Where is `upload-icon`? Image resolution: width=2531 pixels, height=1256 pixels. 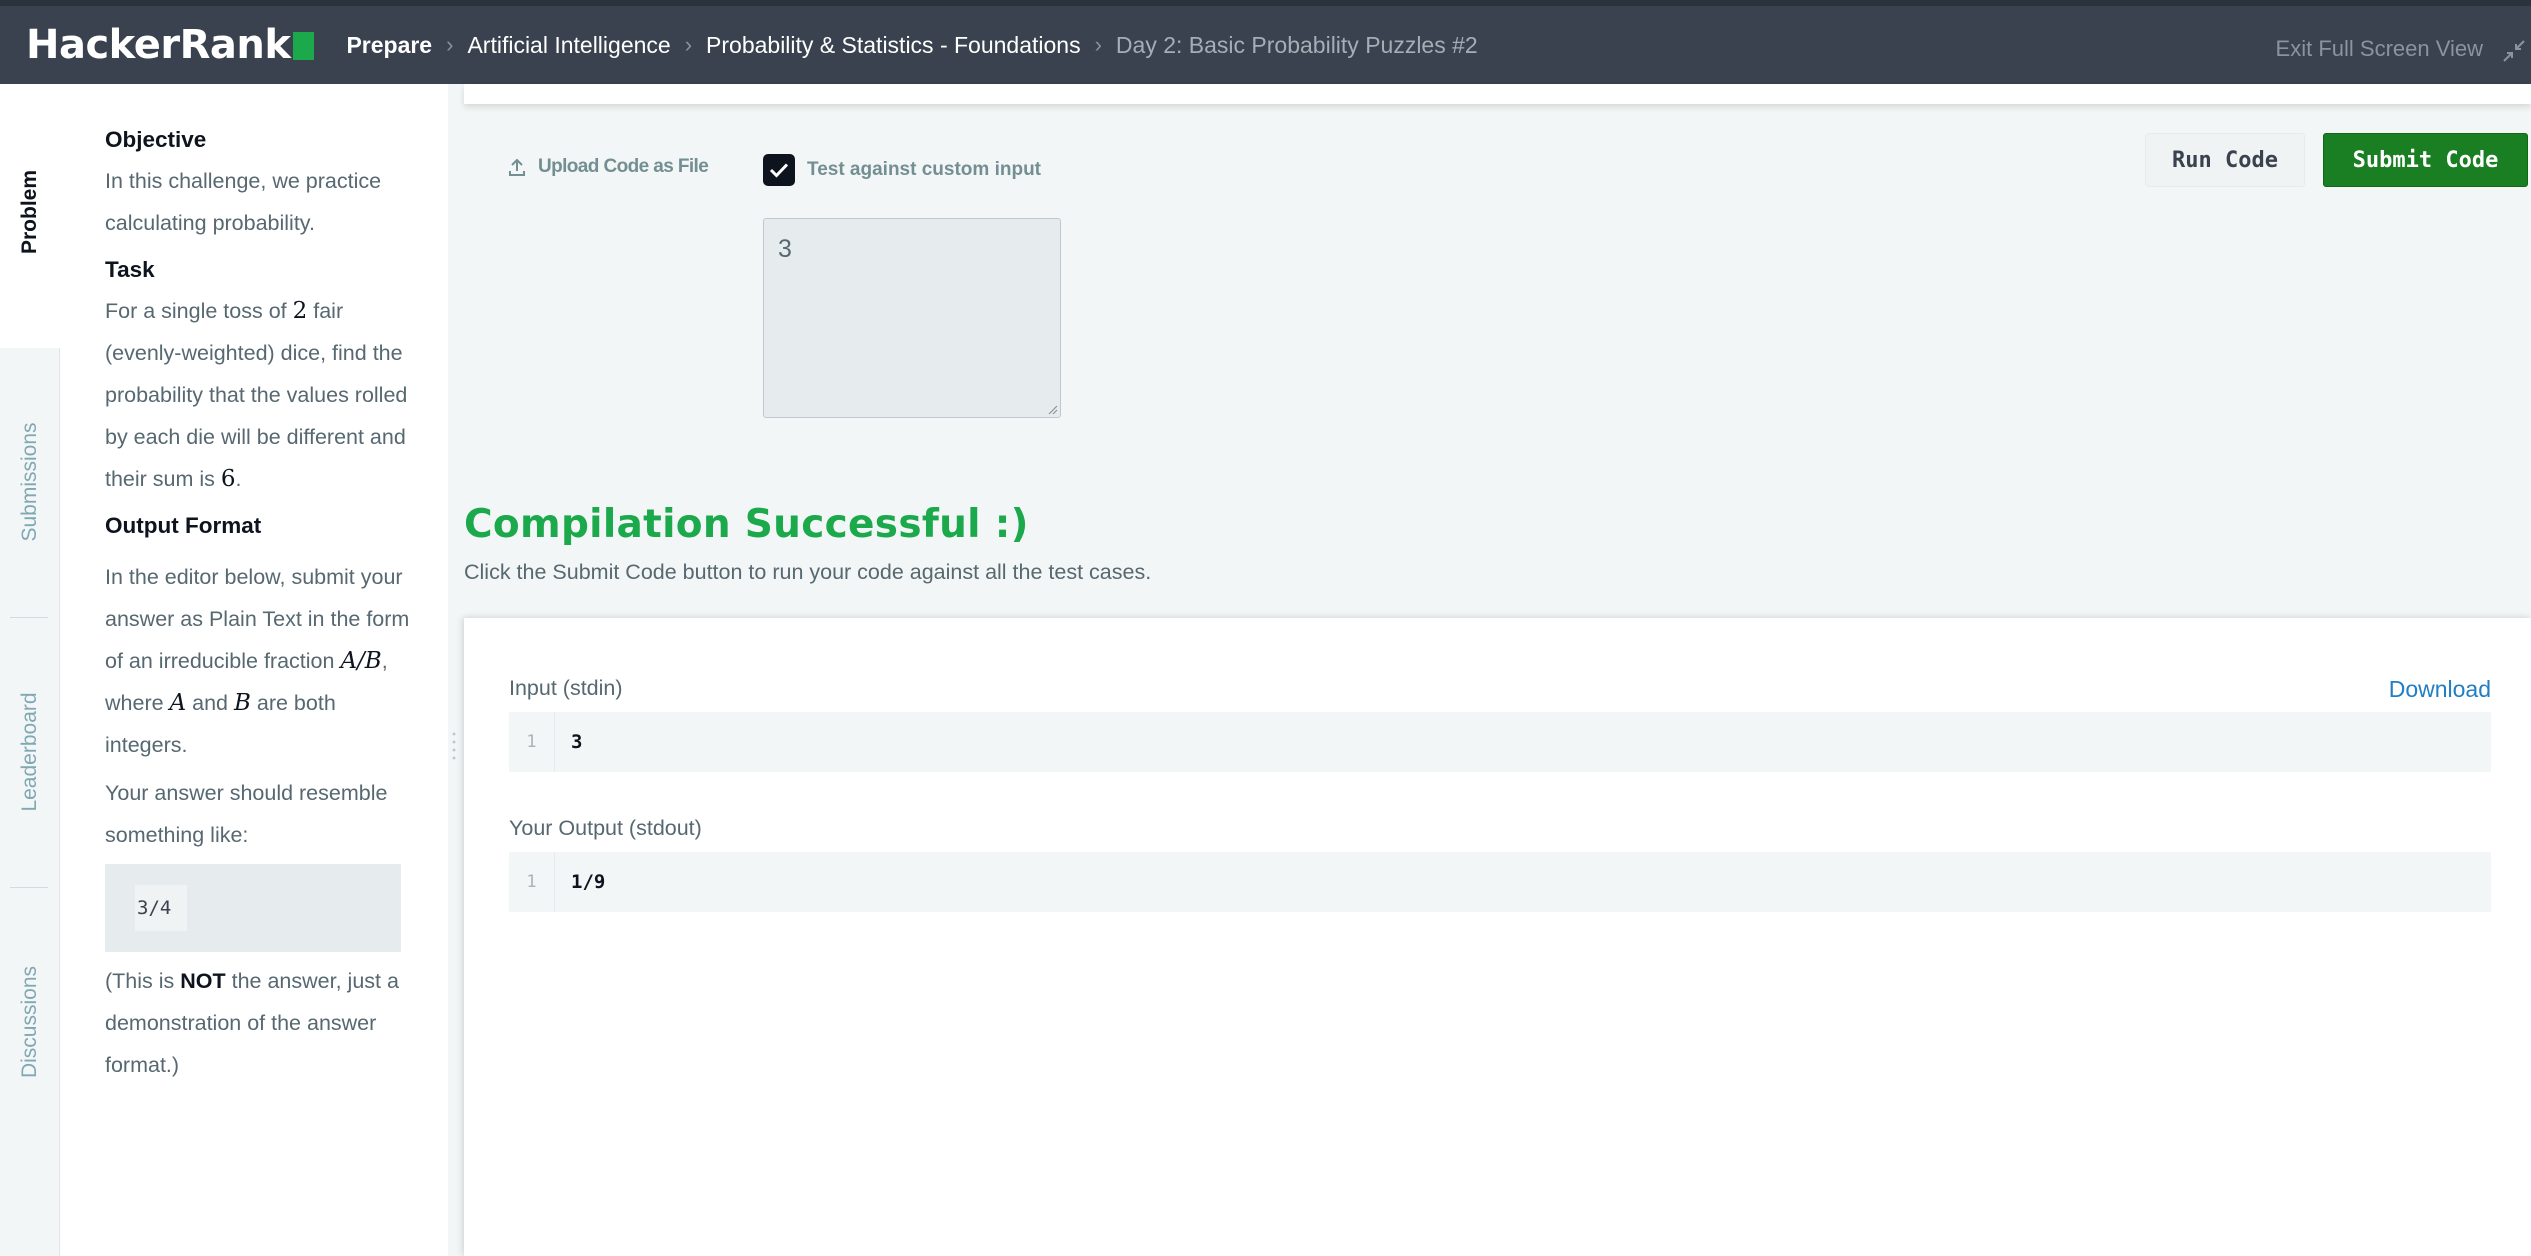
upload-icon is located at coordinates (517, 167).